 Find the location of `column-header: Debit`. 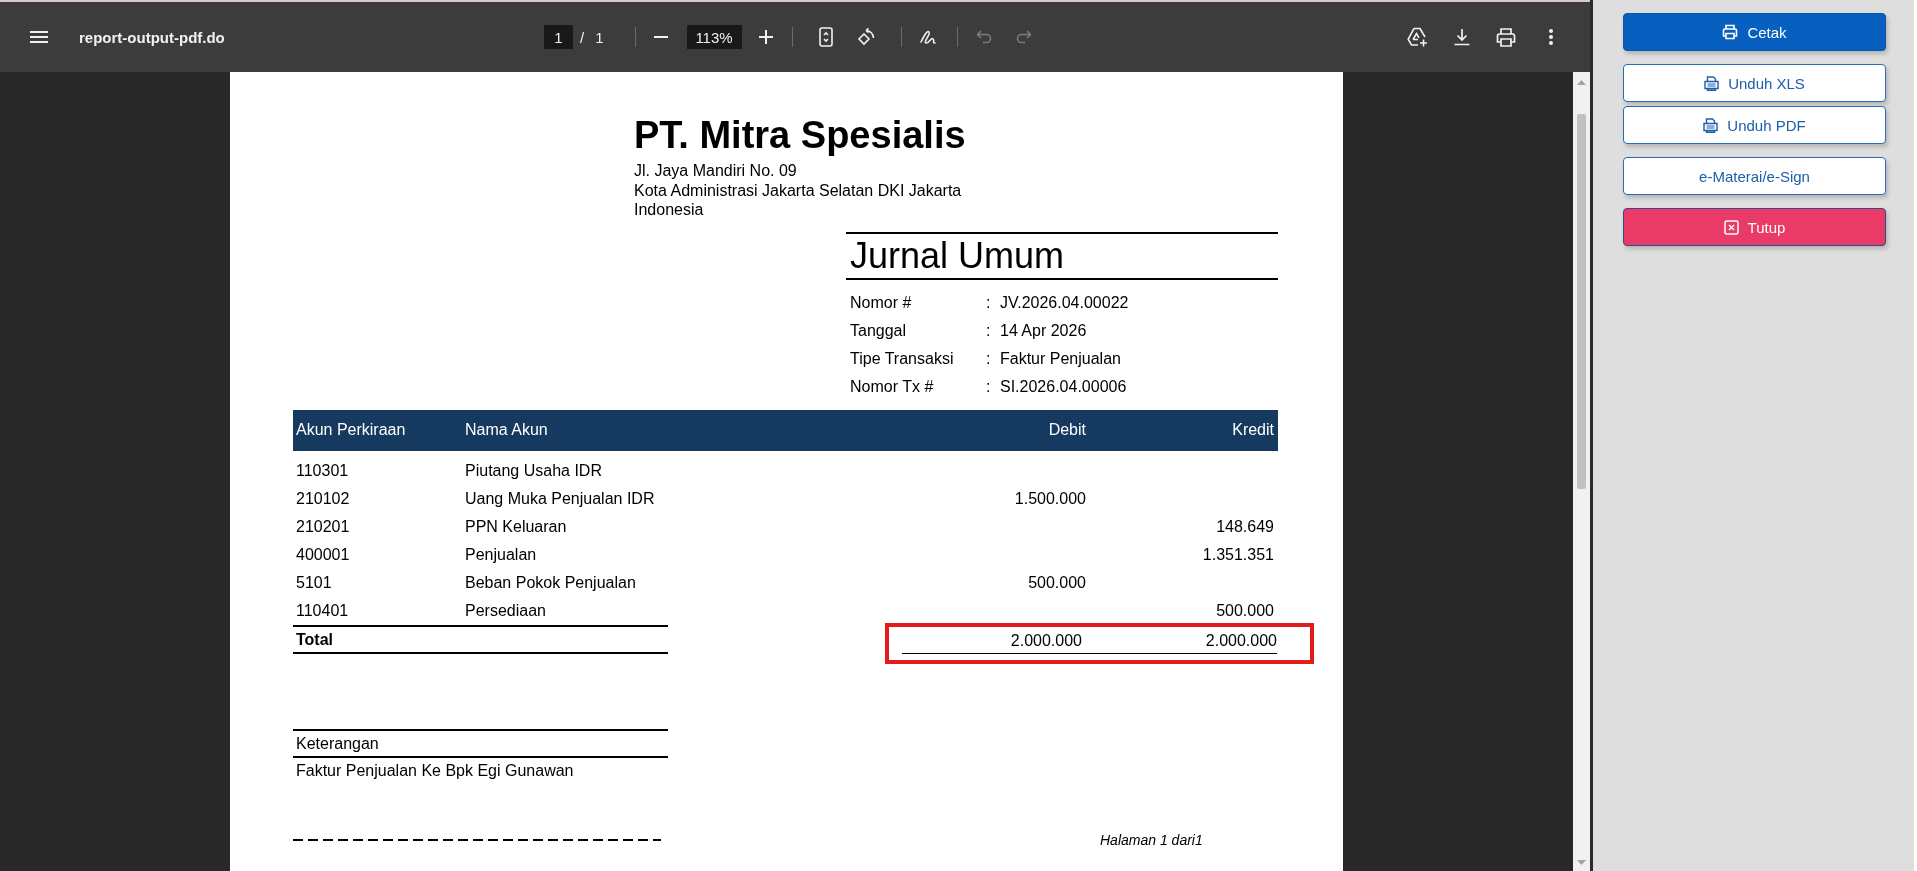

column-header: Debit is located at coordinates (1067, 429).